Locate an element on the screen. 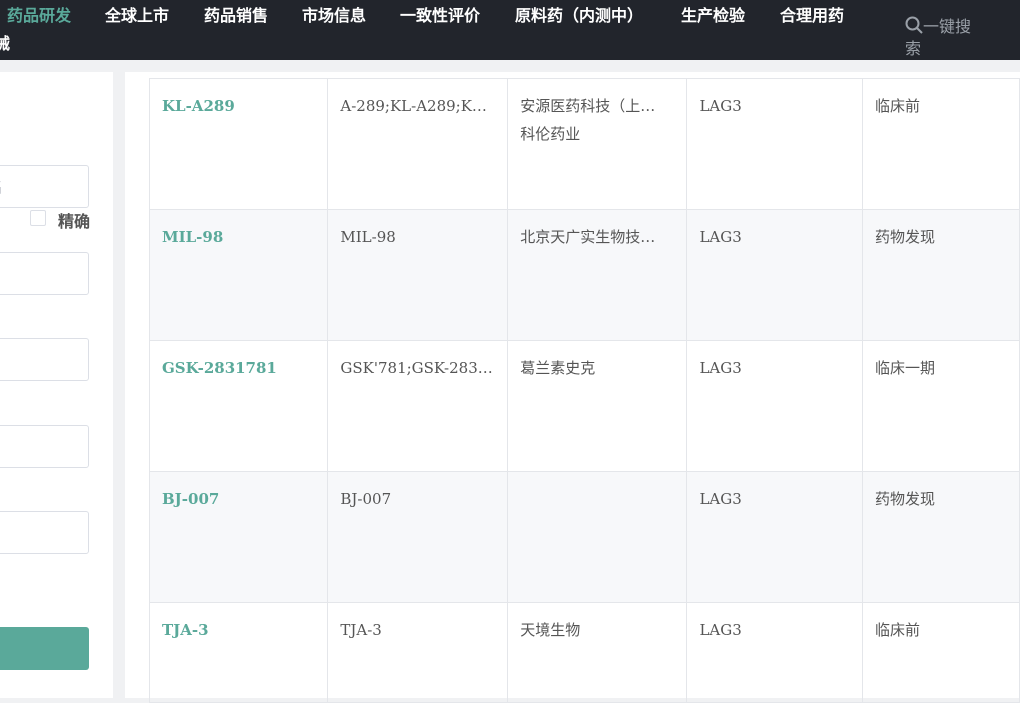  nav-global-market: 全球上市 is located at coordinates (137, 14).